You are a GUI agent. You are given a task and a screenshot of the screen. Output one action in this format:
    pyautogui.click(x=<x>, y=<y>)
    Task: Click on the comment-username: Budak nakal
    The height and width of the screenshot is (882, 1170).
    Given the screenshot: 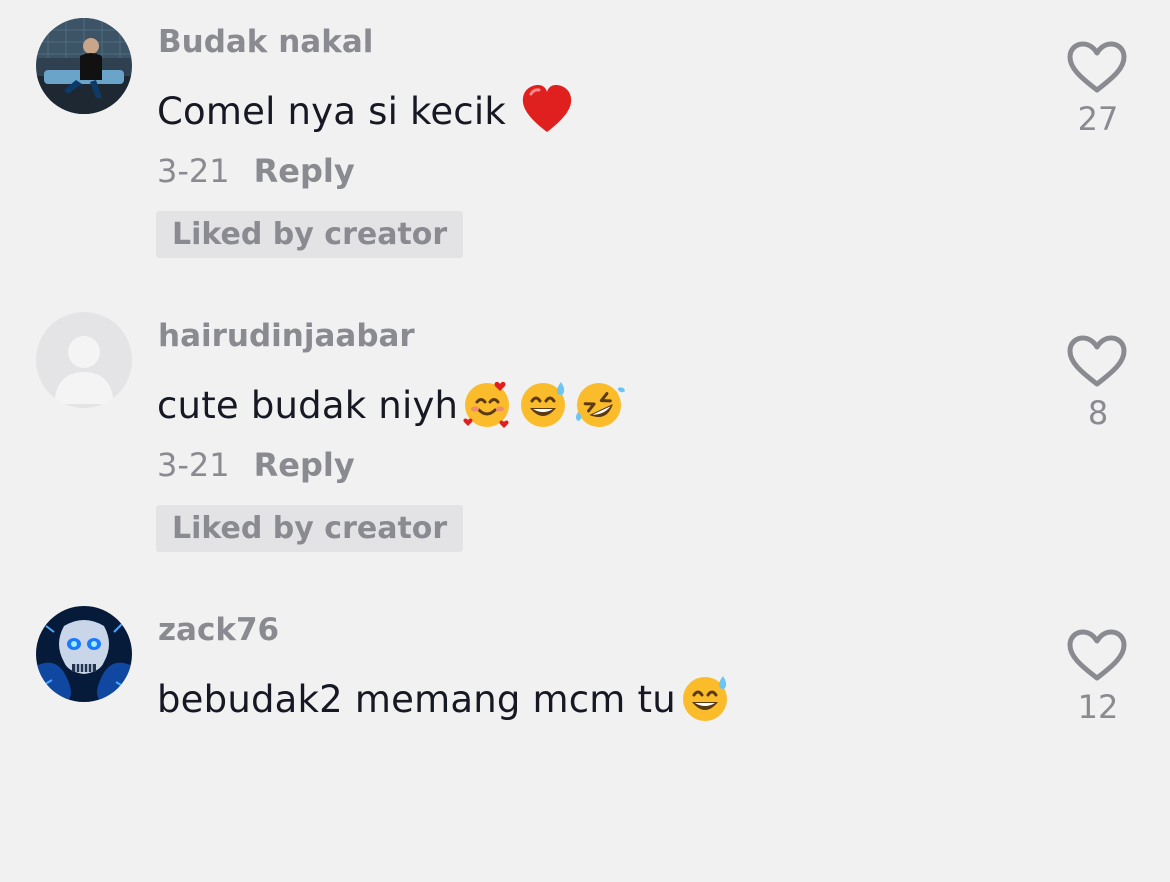 What is the action you would take?
    pyautogui.click(x=265, y=42)
    